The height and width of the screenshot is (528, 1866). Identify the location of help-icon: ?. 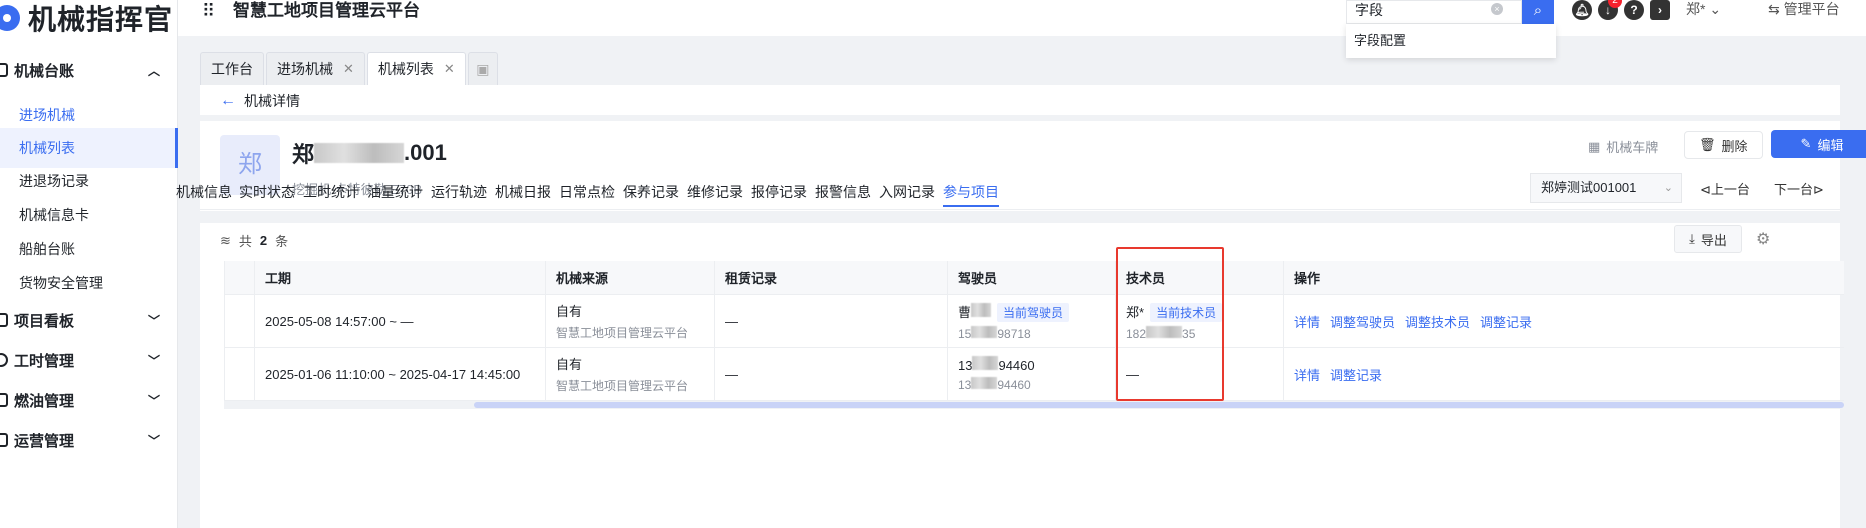
(1634, 10).